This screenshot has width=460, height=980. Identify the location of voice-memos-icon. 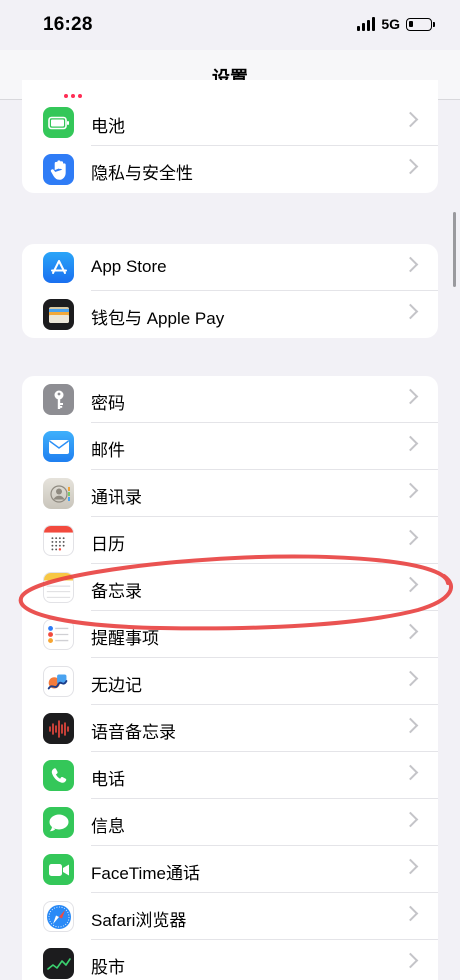
(58, 728).